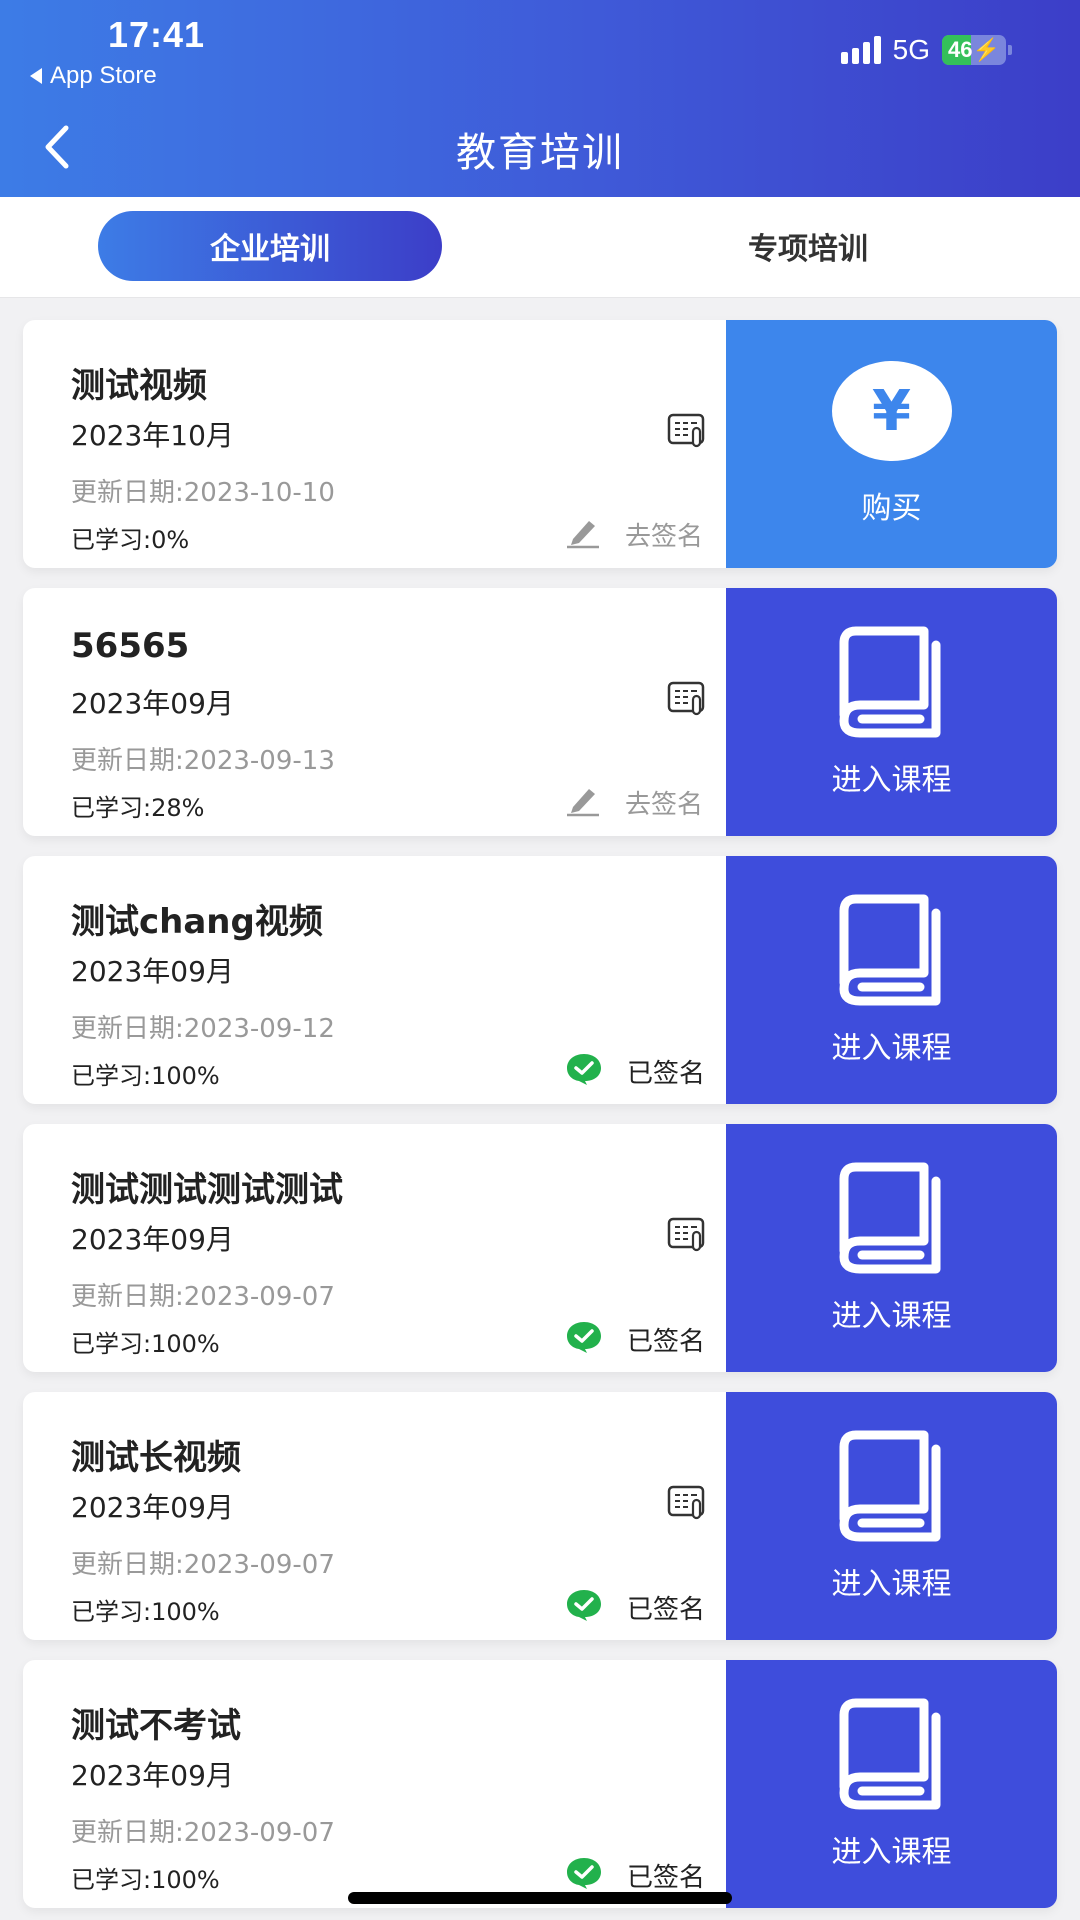  What do you see at coordinates (540, 98) in the screenshot?
I see `header-bar: 17:41 App Store 5G 46⚡ 教育培训` at bounding box center [540, 98].